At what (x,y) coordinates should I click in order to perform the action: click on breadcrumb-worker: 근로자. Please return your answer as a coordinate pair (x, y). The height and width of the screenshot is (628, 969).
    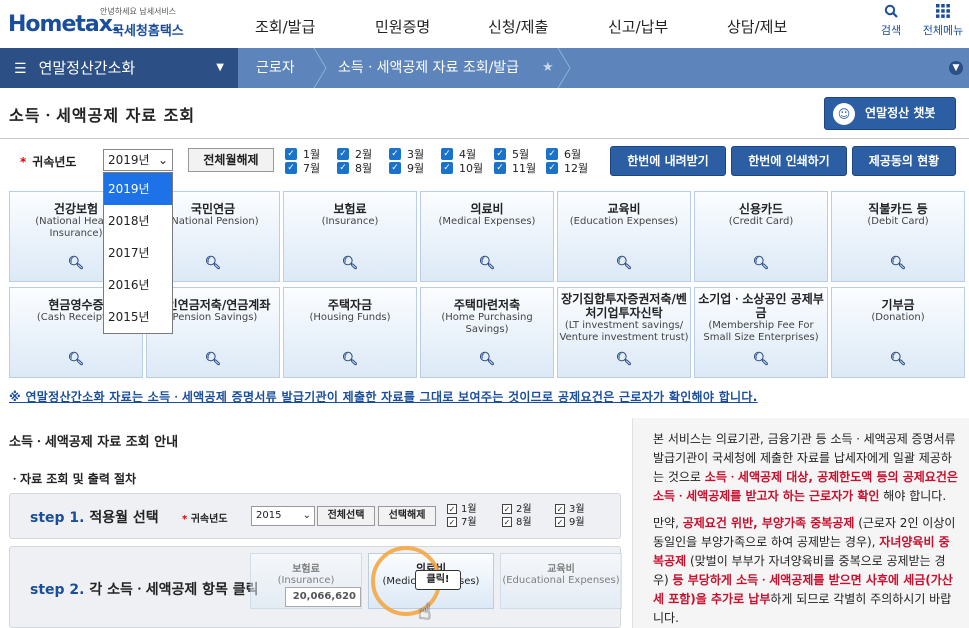
    Looking at the image, I should click on (275, 68).